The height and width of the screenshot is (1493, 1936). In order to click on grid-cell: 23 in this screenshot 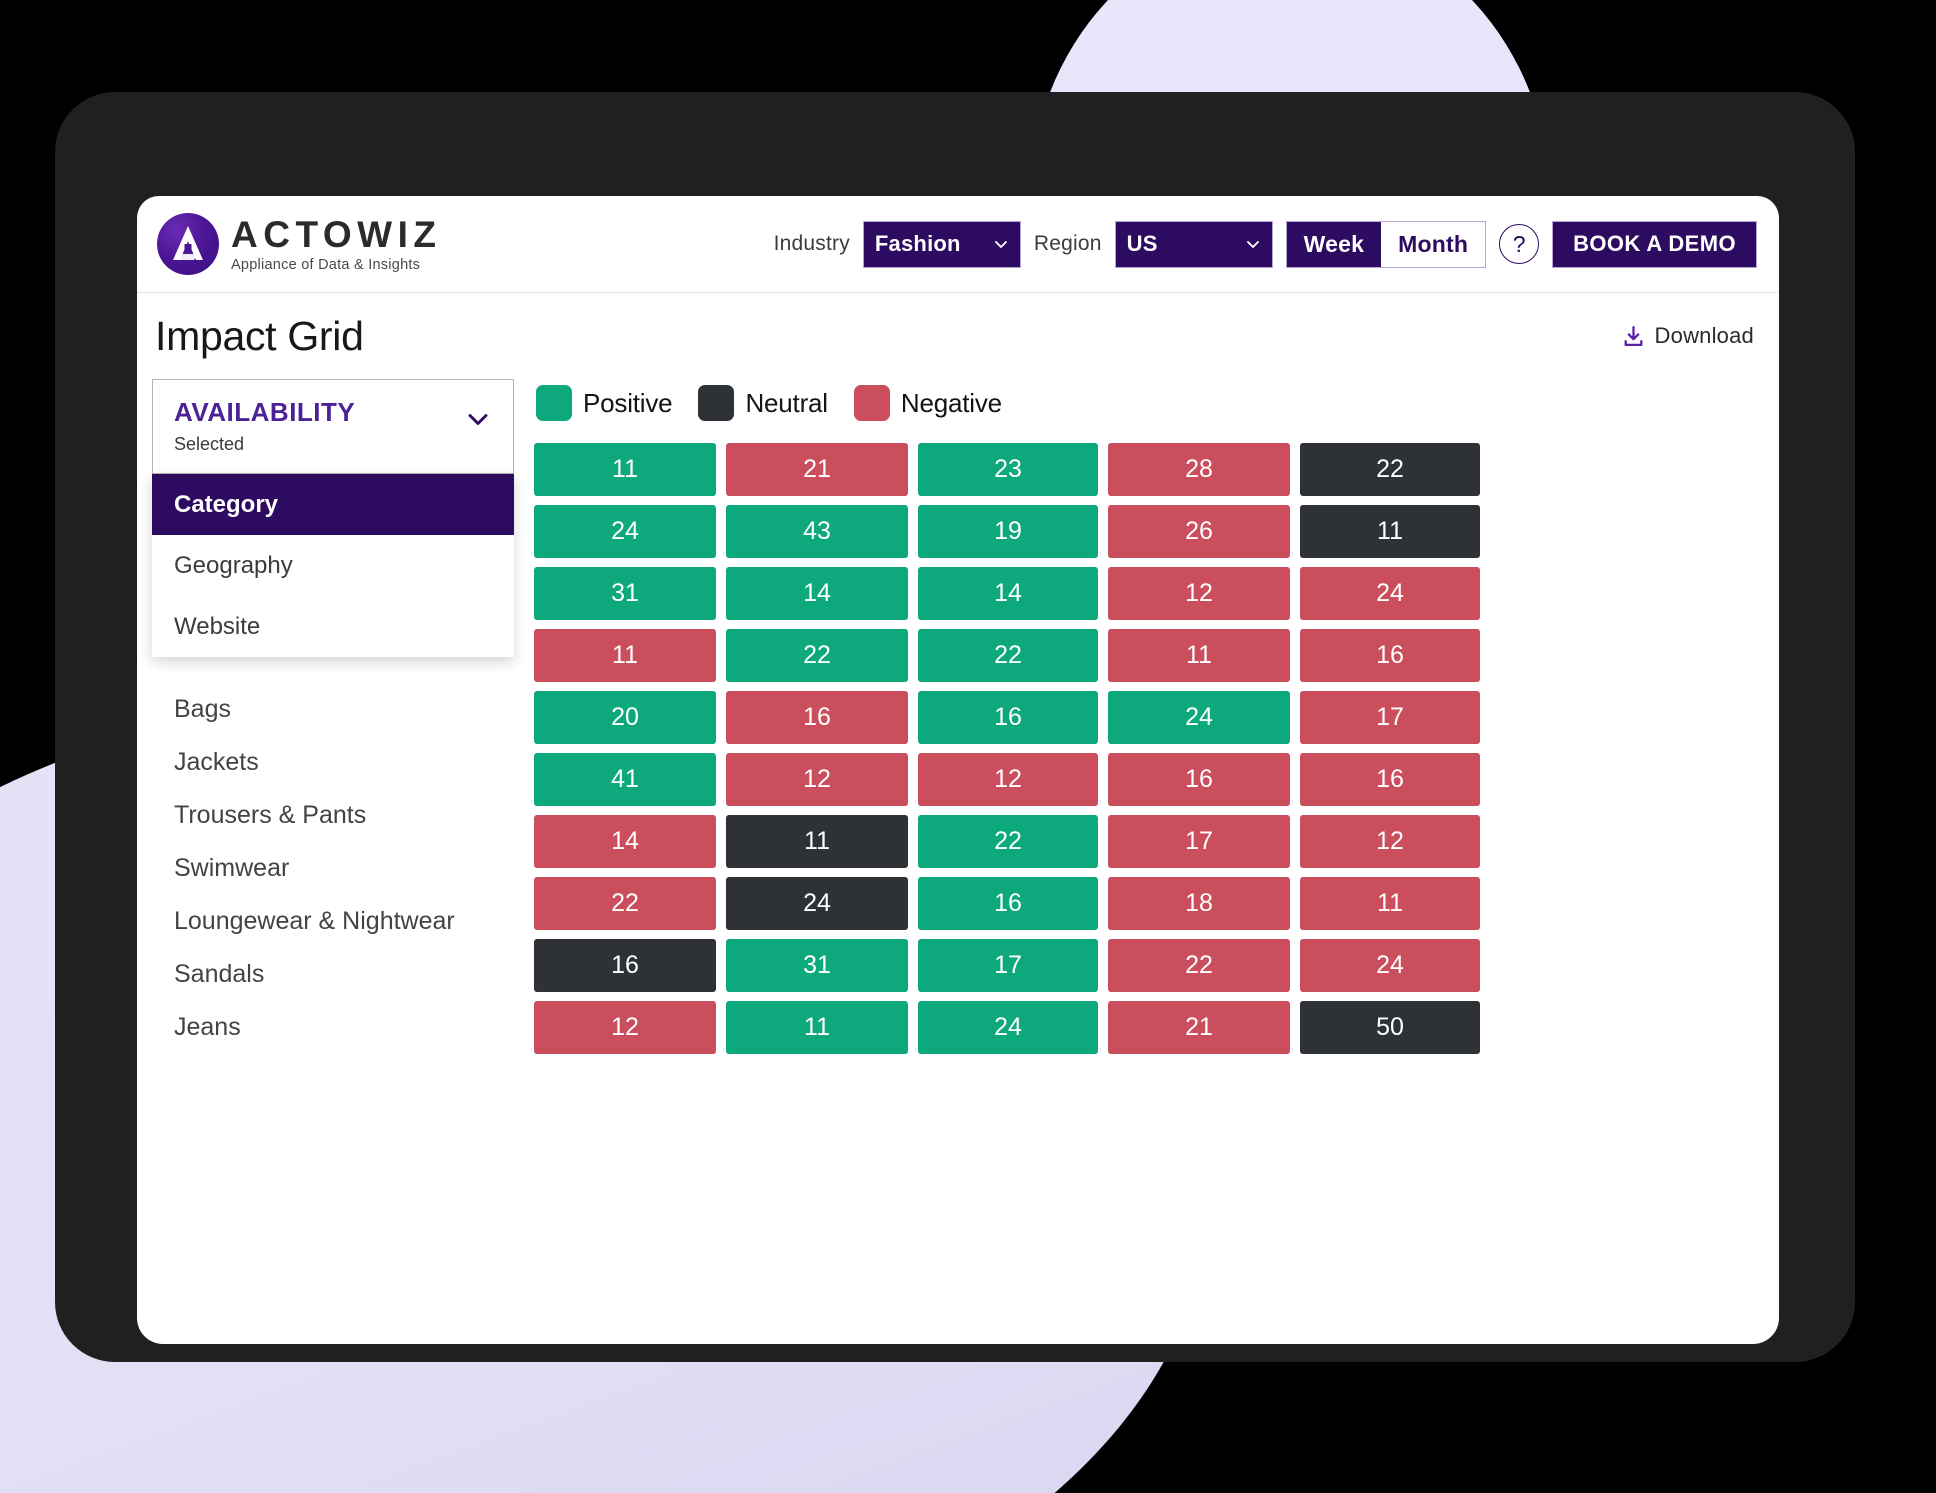, I will do `click(1008, 469)`.